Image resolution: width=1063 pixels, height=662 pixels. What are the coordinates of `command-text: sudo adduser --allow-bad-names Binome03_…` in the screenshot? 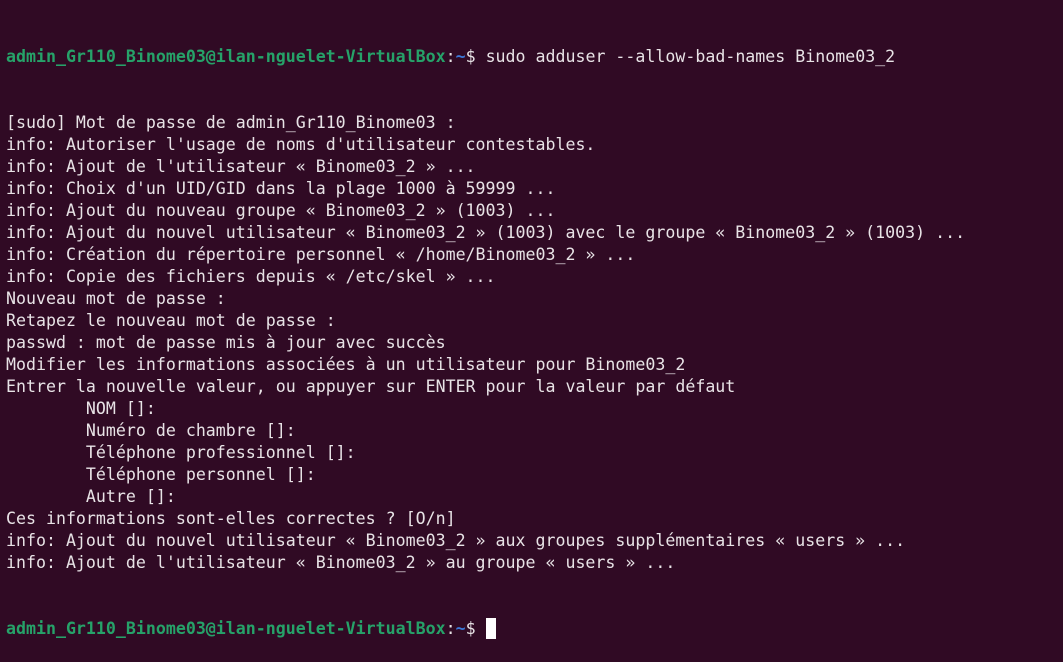 It's located at (690, 56).